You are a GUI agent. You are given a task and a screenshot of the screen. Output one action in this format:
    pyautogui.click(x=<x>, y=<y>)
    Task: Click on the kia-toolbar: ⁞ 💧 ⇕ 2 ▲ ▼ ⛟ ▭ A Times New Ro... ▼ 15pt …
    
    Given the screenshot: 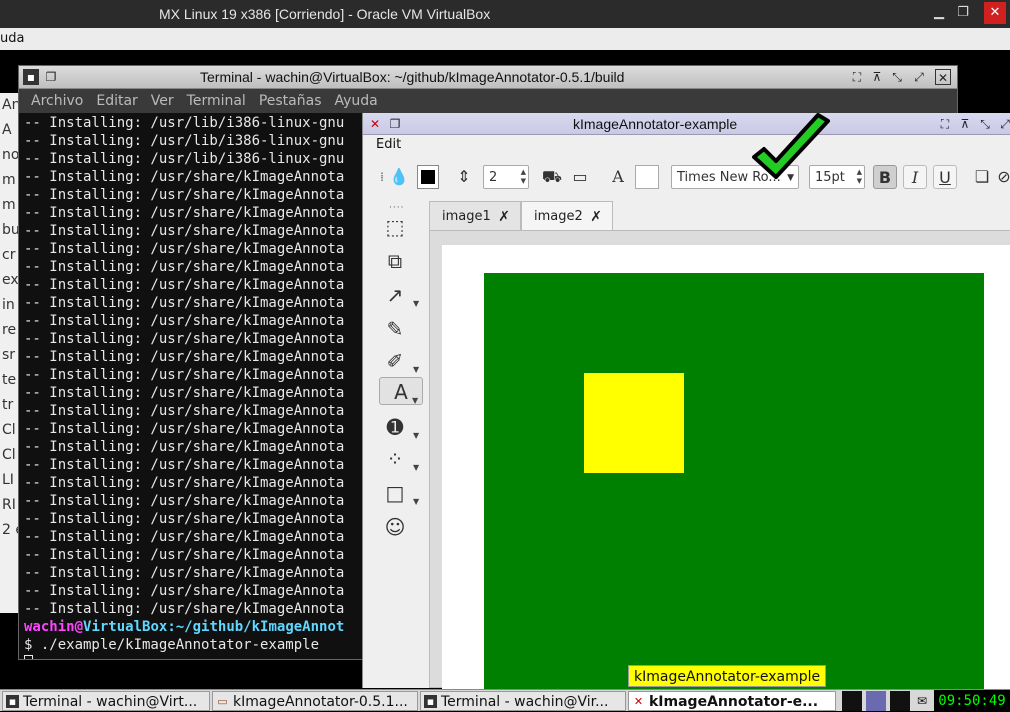 What is the action you would take?
    pyautogui.click(x=686, y=176)
    